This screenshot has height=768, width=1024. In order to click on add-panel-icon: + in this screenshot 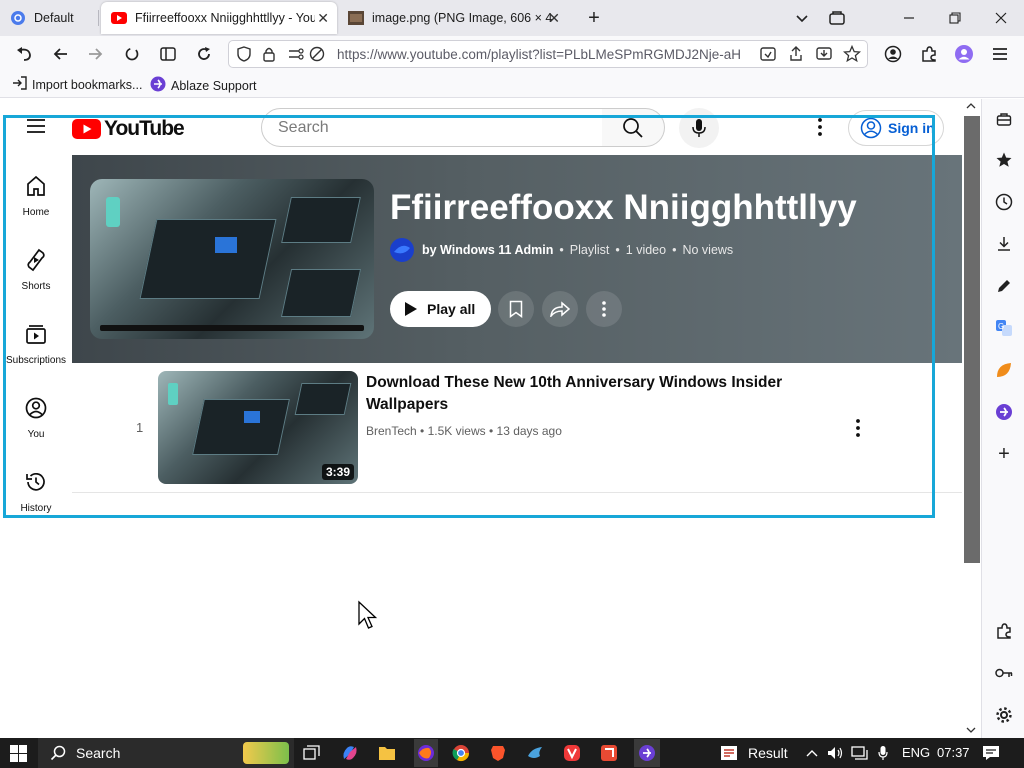, I will do `click(1004, 454)`.